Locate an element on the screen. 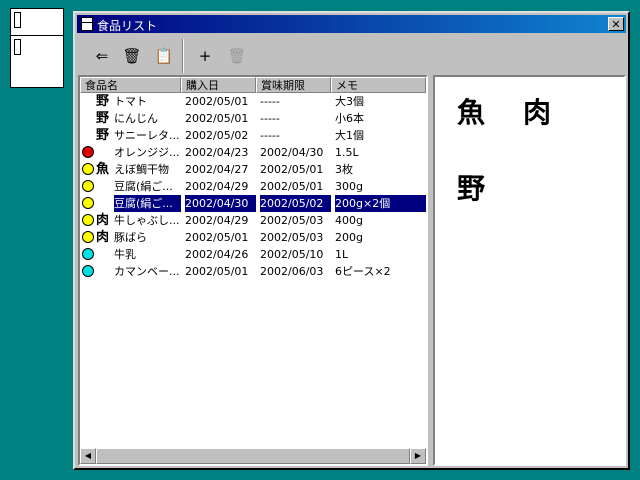 Image resolution: width=640 pixels, height=480 pixels. row-memo: 3枚 is located at coordinates (344, 169).